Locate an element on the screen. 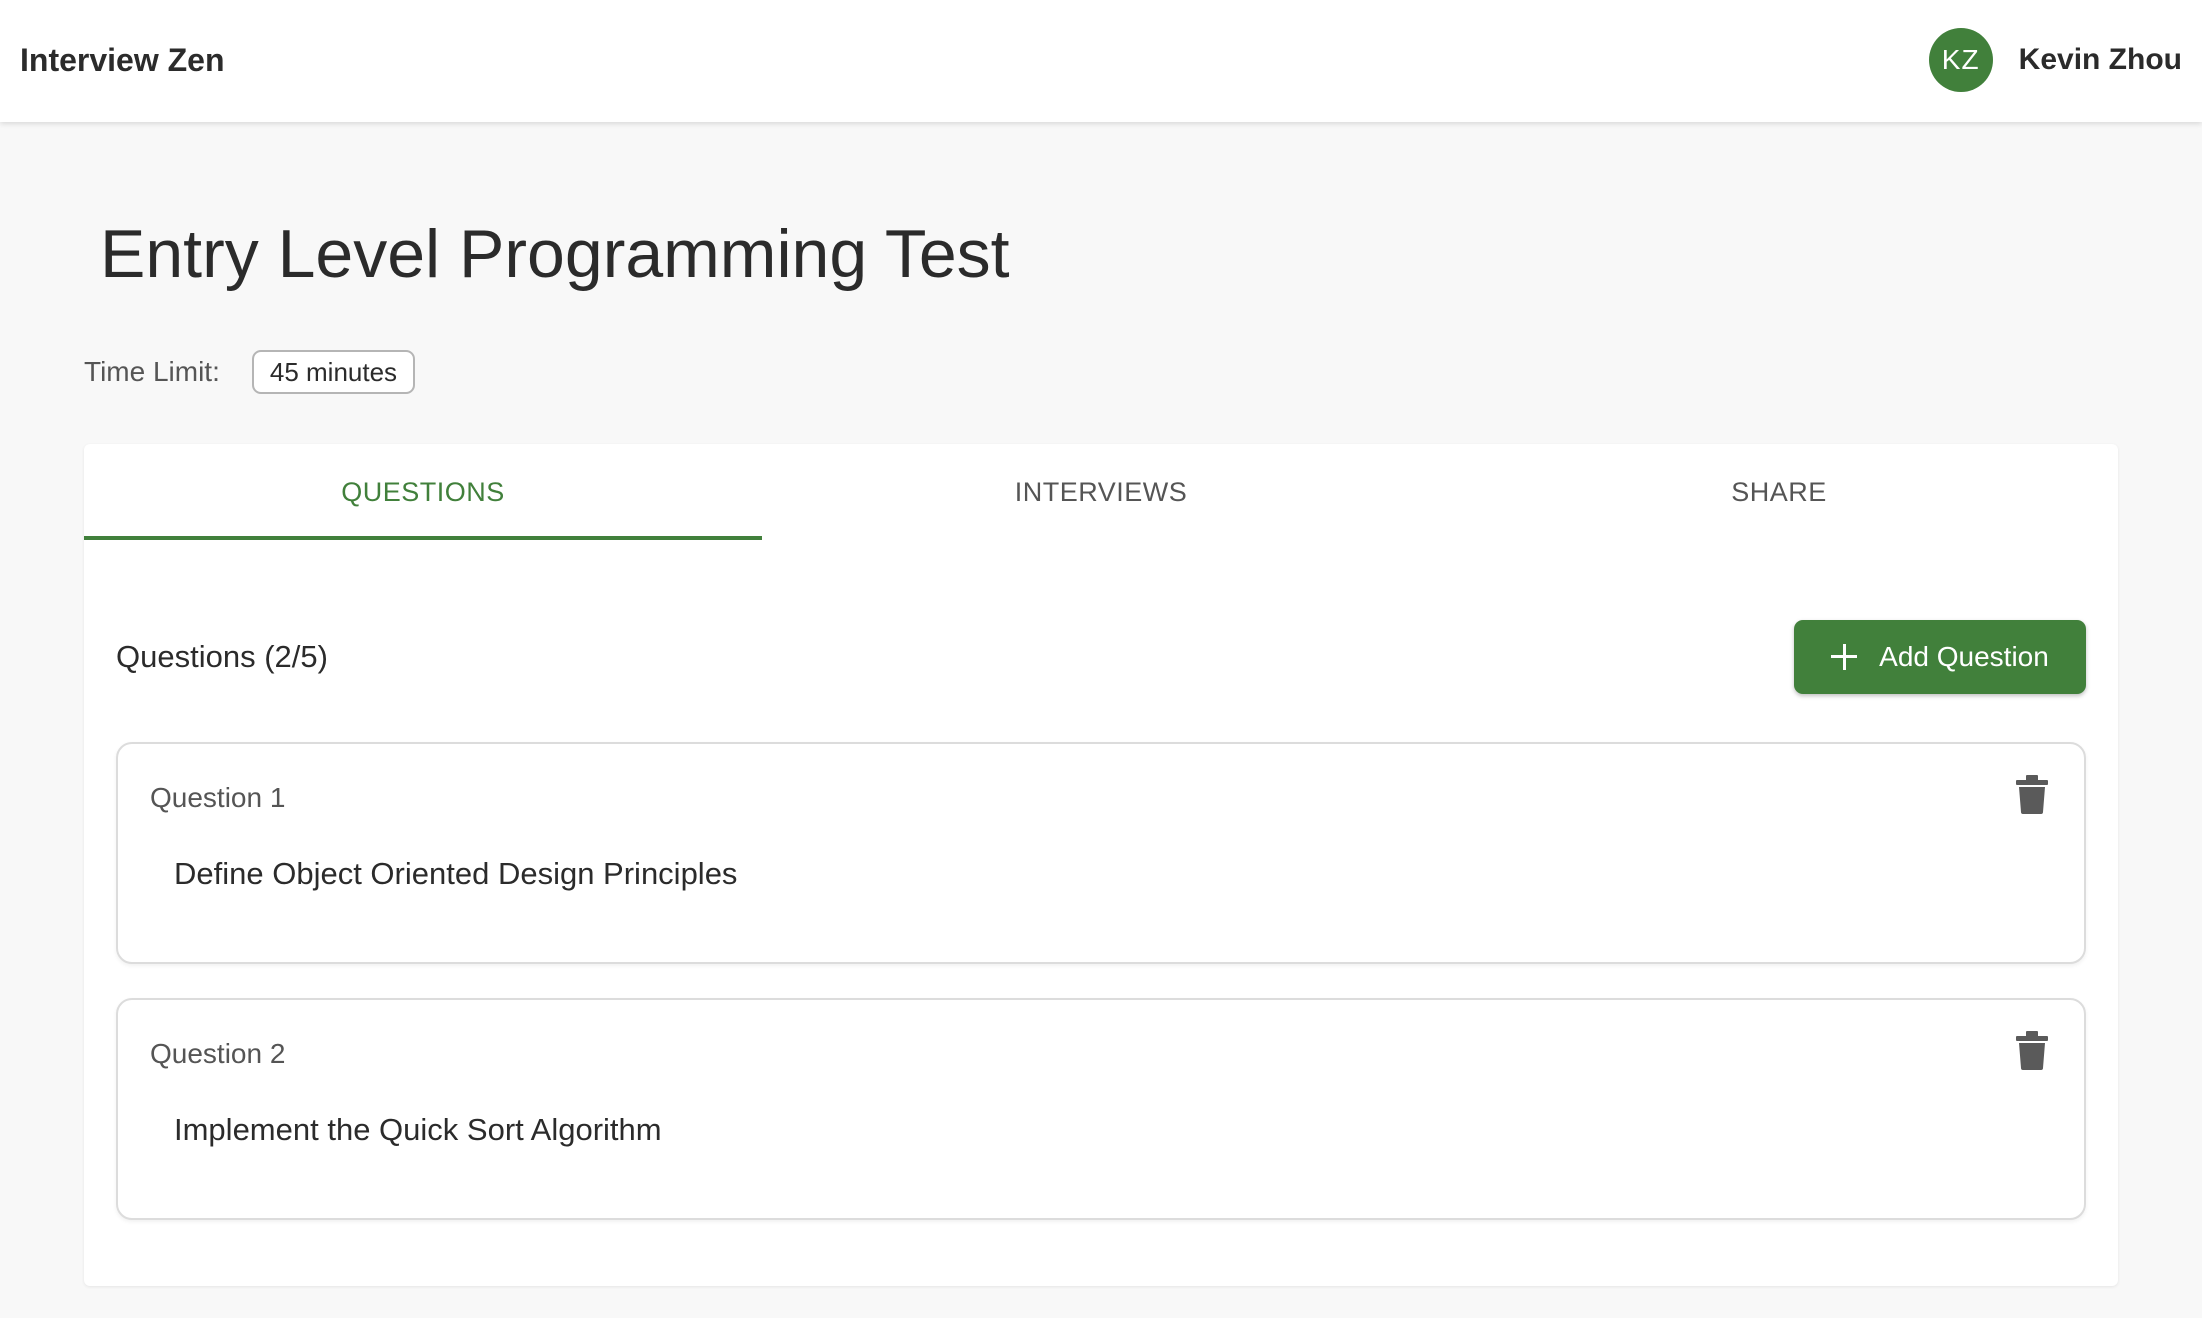 The height and width of the screenshot is (1318, 2202). tab-share: SHARE is located at coordinates (1779, 492).